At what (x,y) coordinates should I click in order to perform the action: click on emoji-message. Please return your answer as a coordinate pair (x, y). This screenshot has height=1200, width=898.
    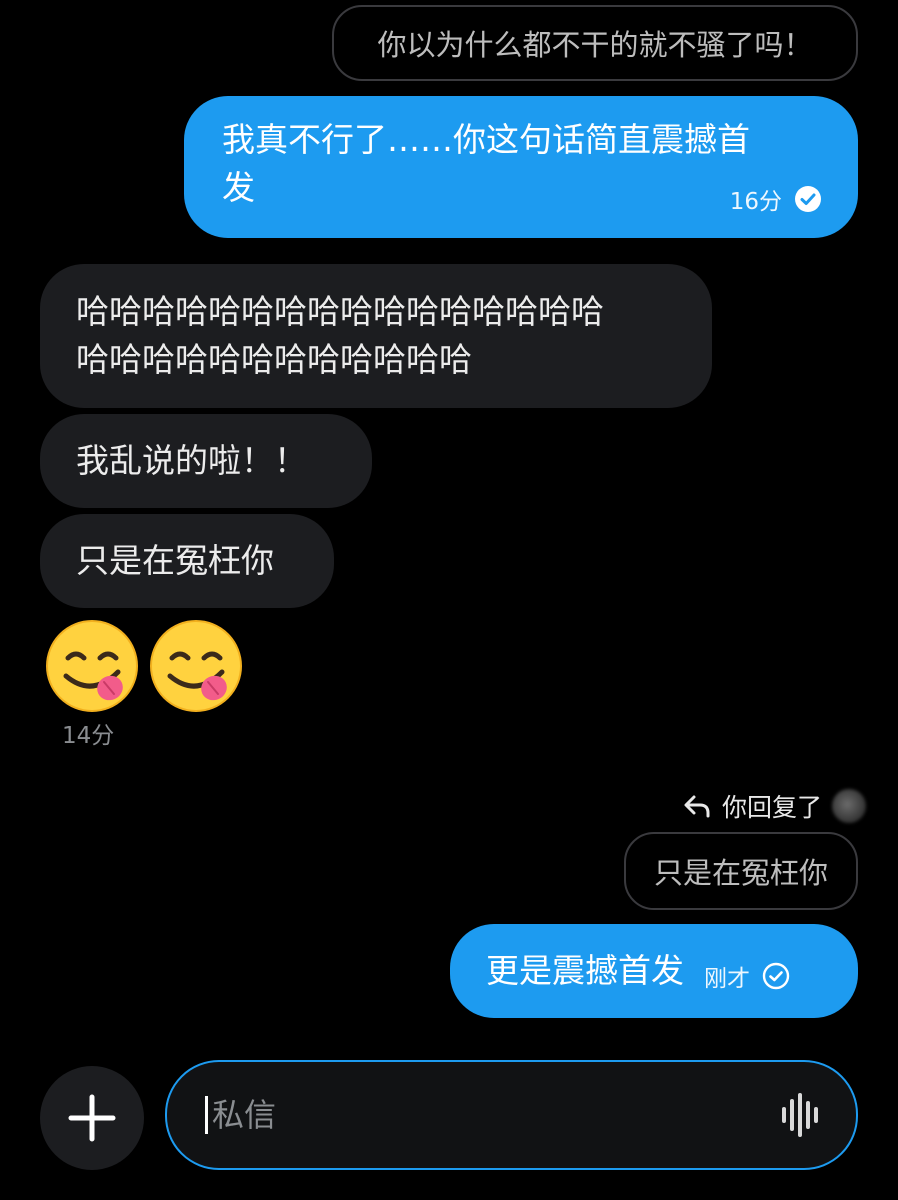
    Looking at the image, I should click on (146, 666).